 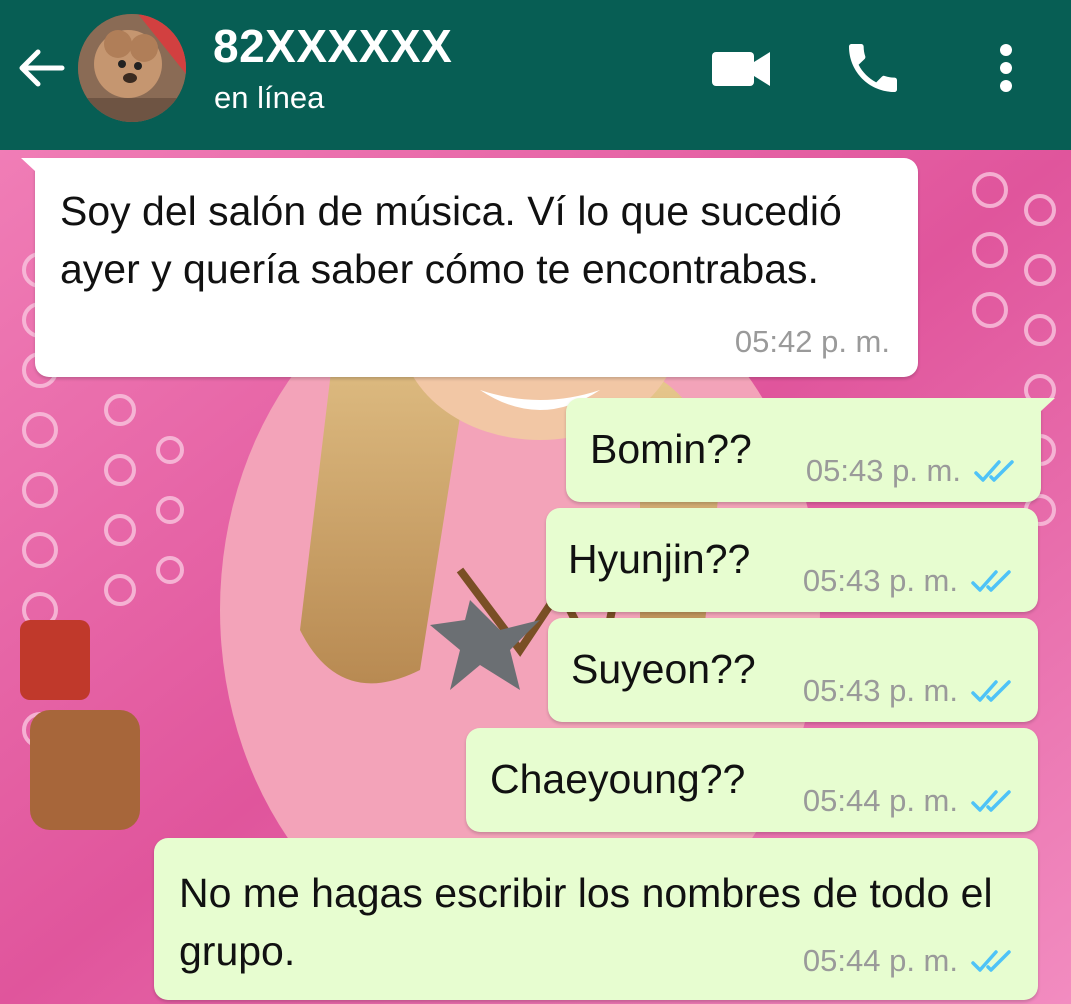 What do you see at coordinates (42, 68) in the screenshot?
I see `back-arrow-icon` at bounding box center [42, 68].